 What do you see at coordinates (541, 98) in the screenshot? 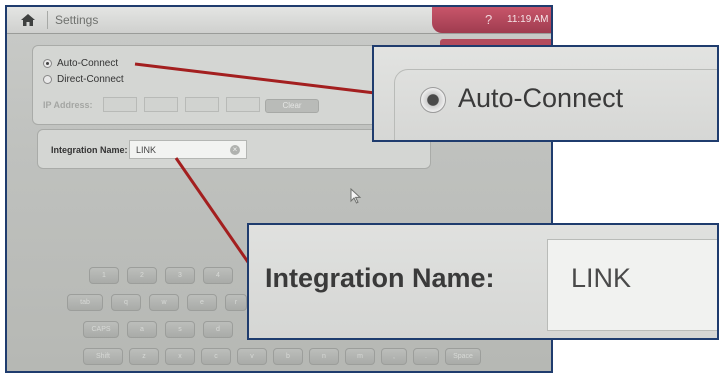
I see `zoomed-auto-connect-label: Auto-Connect` at bounding box center [541, 98].